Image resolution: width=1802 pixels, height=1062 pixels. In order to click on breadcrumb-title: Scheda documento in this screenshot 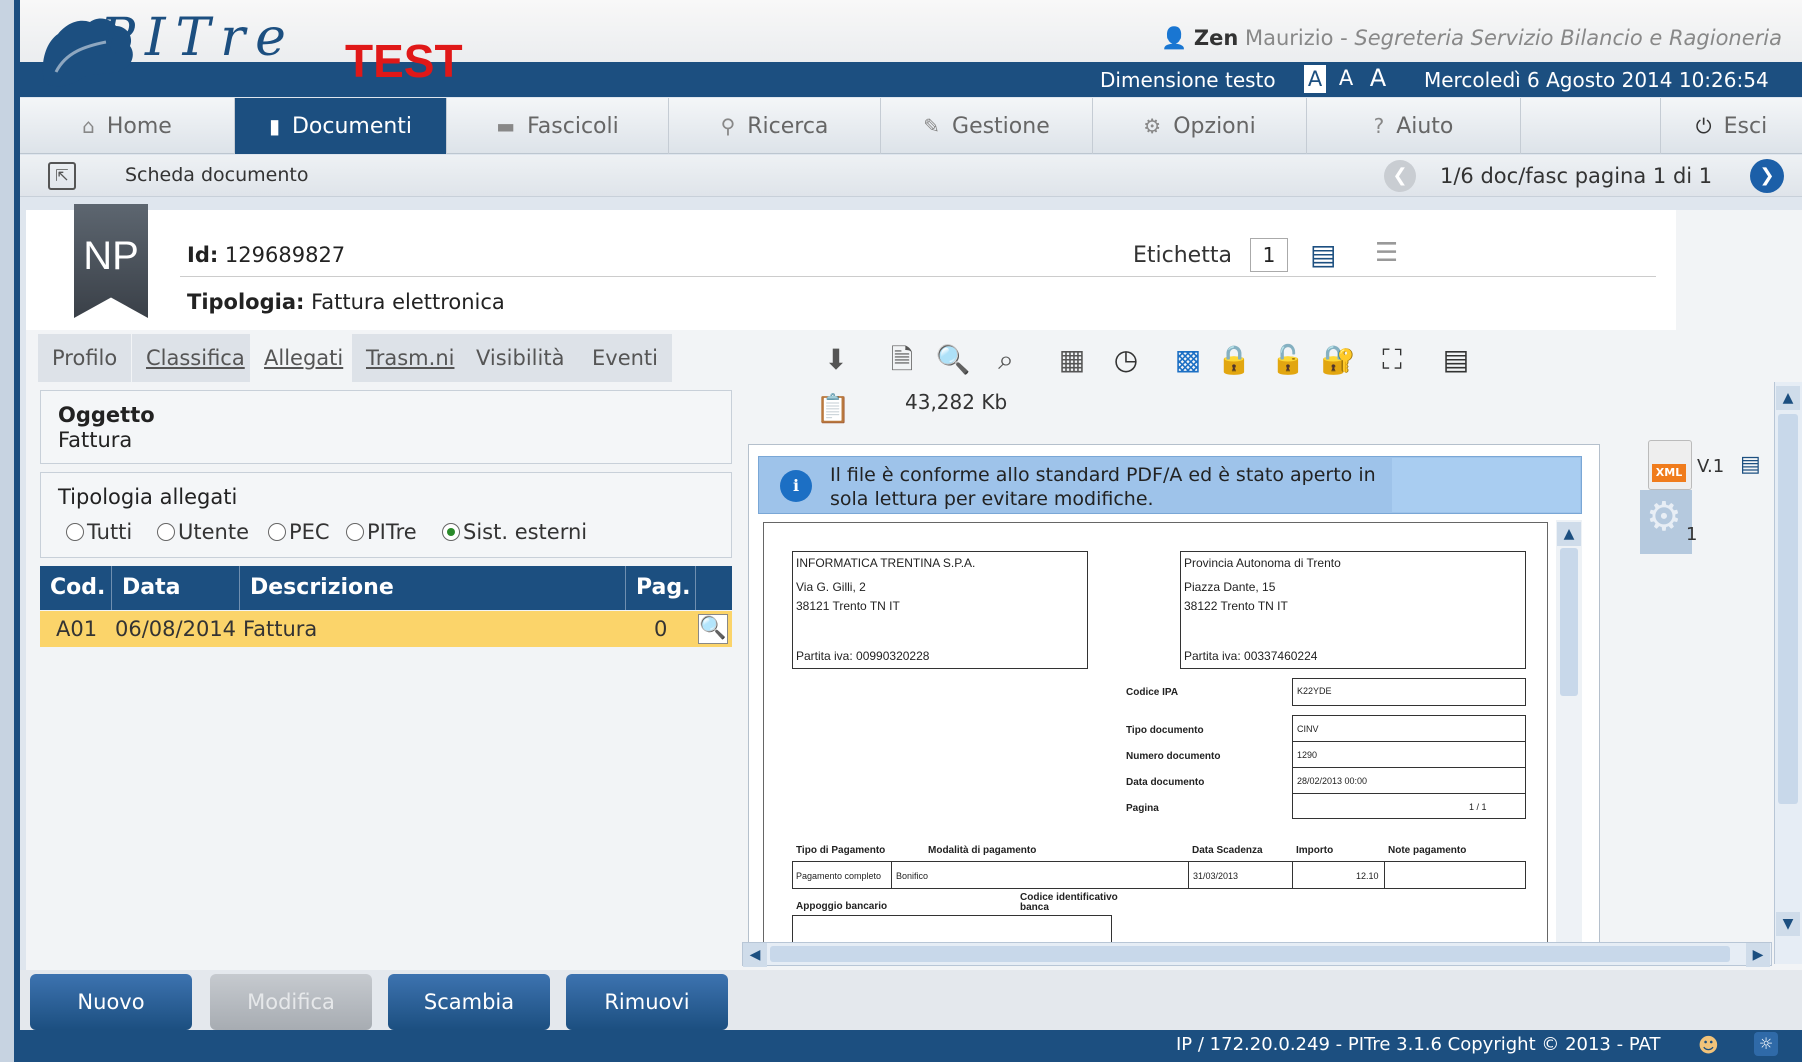, I will do `click(217, 175)`.